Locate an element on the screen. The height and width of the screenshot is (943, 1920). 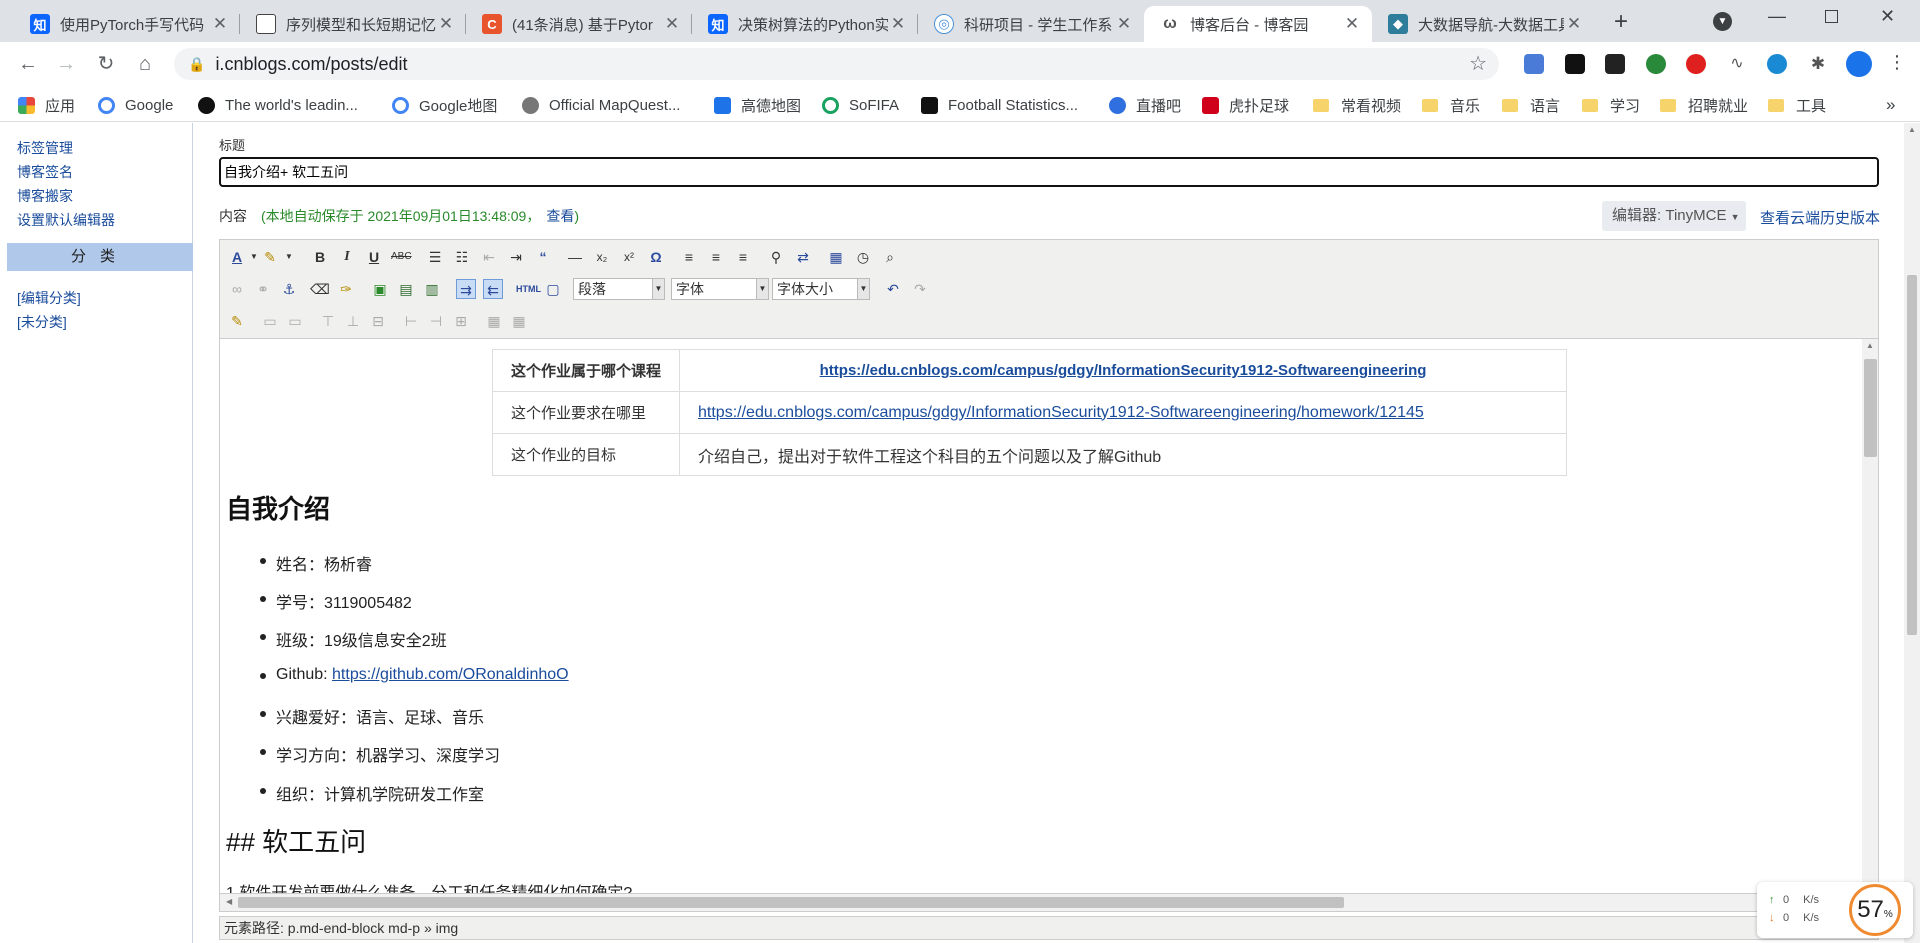
star-icon: ☆ is located at coordinates (1478, 63).